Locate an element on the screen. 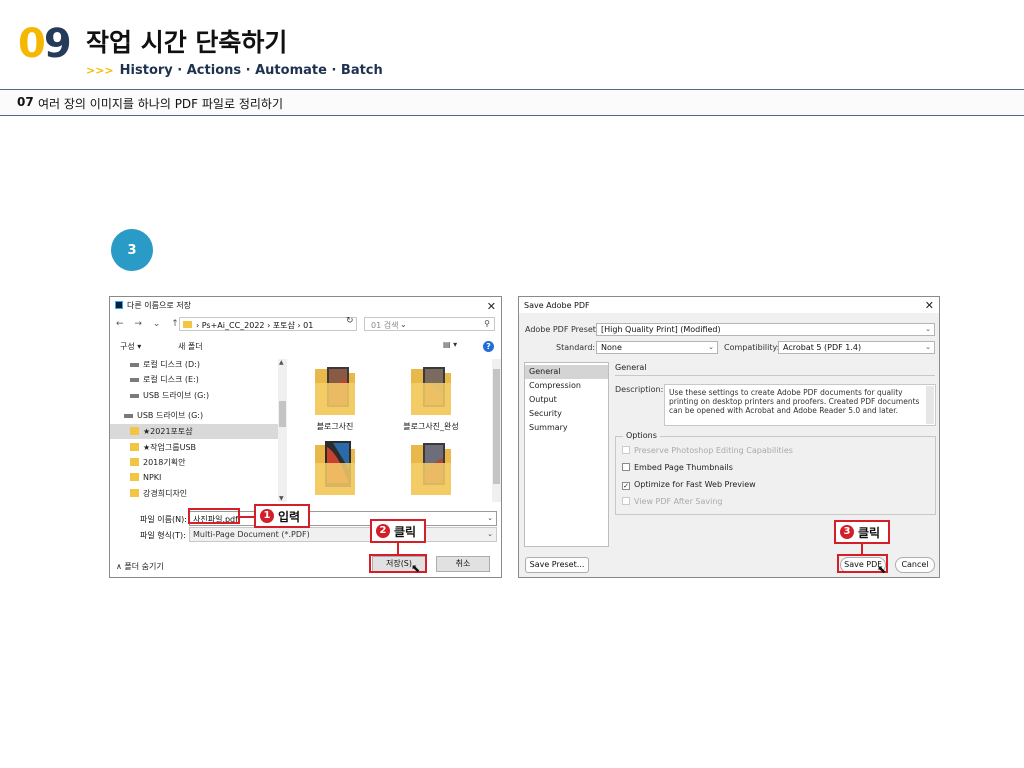 This screenshot has width=1024, height=768. standard-select: None ⌄ is located at coordinates (657, 347).